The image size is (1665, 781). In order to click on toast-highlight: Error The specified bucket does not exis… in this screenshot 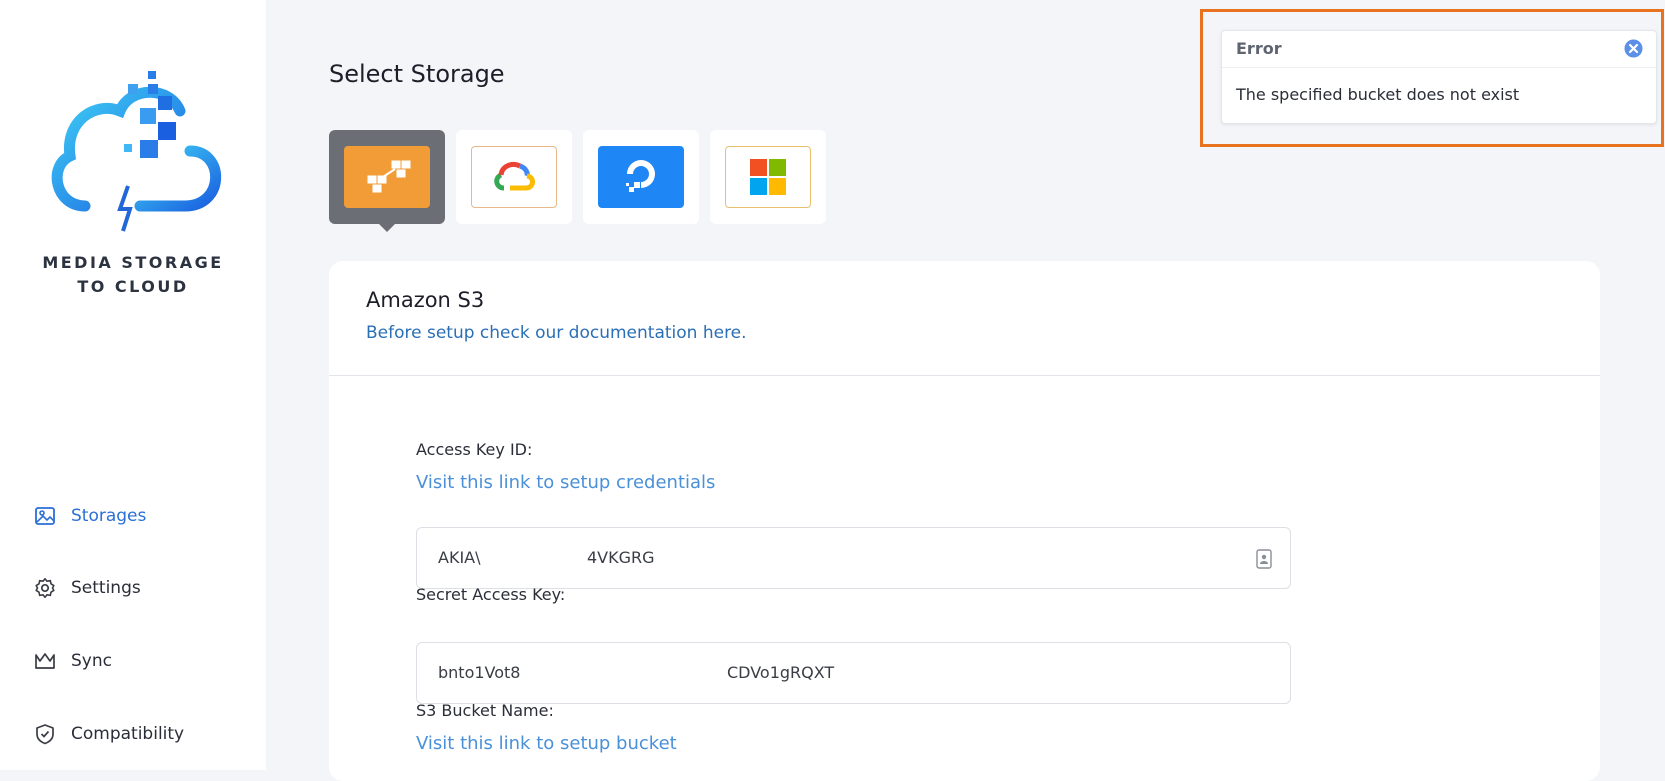, I will do `click(1432, 78)`.